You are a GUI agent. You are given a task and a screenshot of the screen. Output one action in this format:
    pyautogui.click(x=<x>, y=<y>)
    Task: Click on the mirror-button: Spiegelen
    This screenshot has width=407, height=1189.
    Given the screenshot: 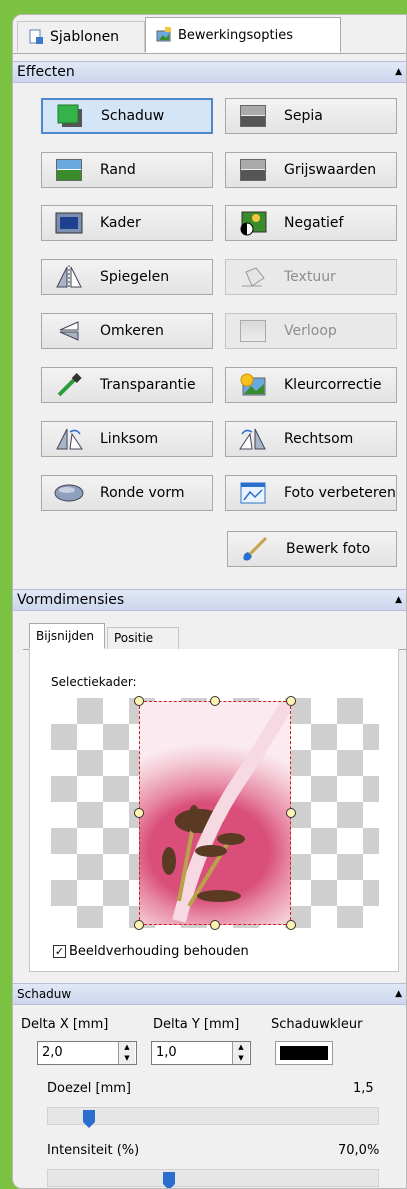 What is the action you would take?
    pyautogui.click(x=127, y=277)
    